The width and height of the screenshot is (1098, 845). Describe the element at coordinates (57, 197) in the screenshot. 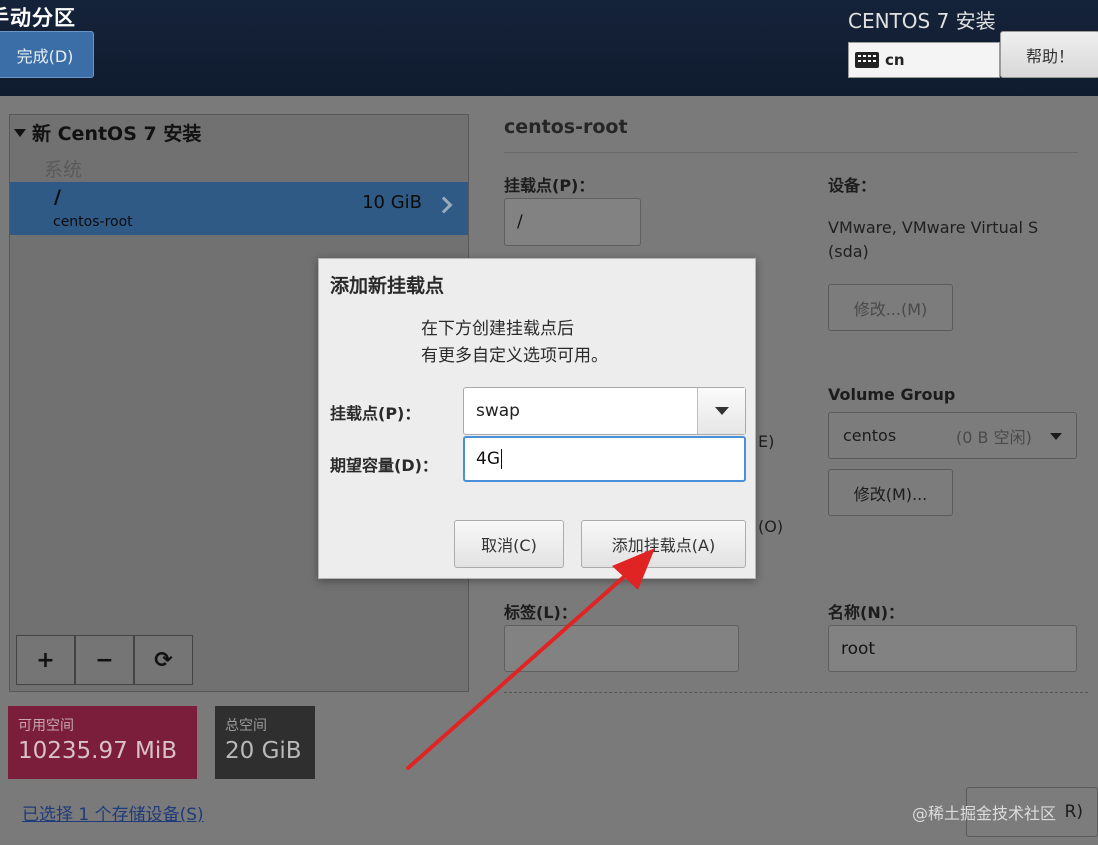

I see `partition-mount-point: /` at that location.